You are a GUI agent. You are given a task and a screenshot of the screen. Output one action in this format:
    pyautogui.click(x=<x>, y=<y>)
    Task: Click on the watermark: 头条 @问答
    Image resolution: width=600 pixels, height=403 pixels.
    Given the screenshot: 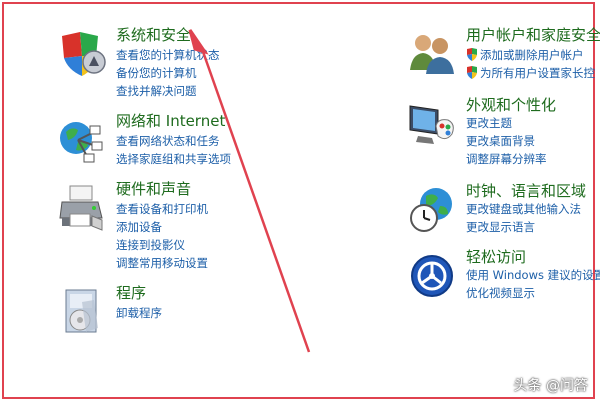 What is the action you would take?
    pyautogui.click(x=541, y=385)
    